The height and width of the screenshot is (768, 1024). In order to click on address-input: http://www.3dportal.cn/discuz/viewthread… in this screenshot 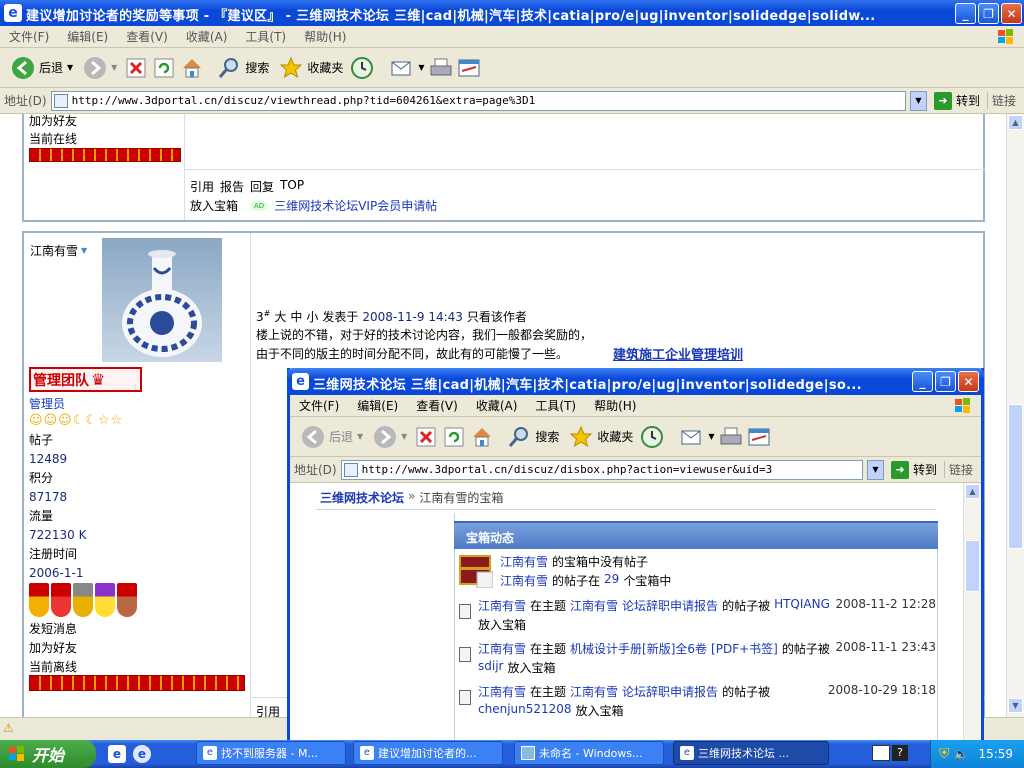, I will do `click(478, 100)`.